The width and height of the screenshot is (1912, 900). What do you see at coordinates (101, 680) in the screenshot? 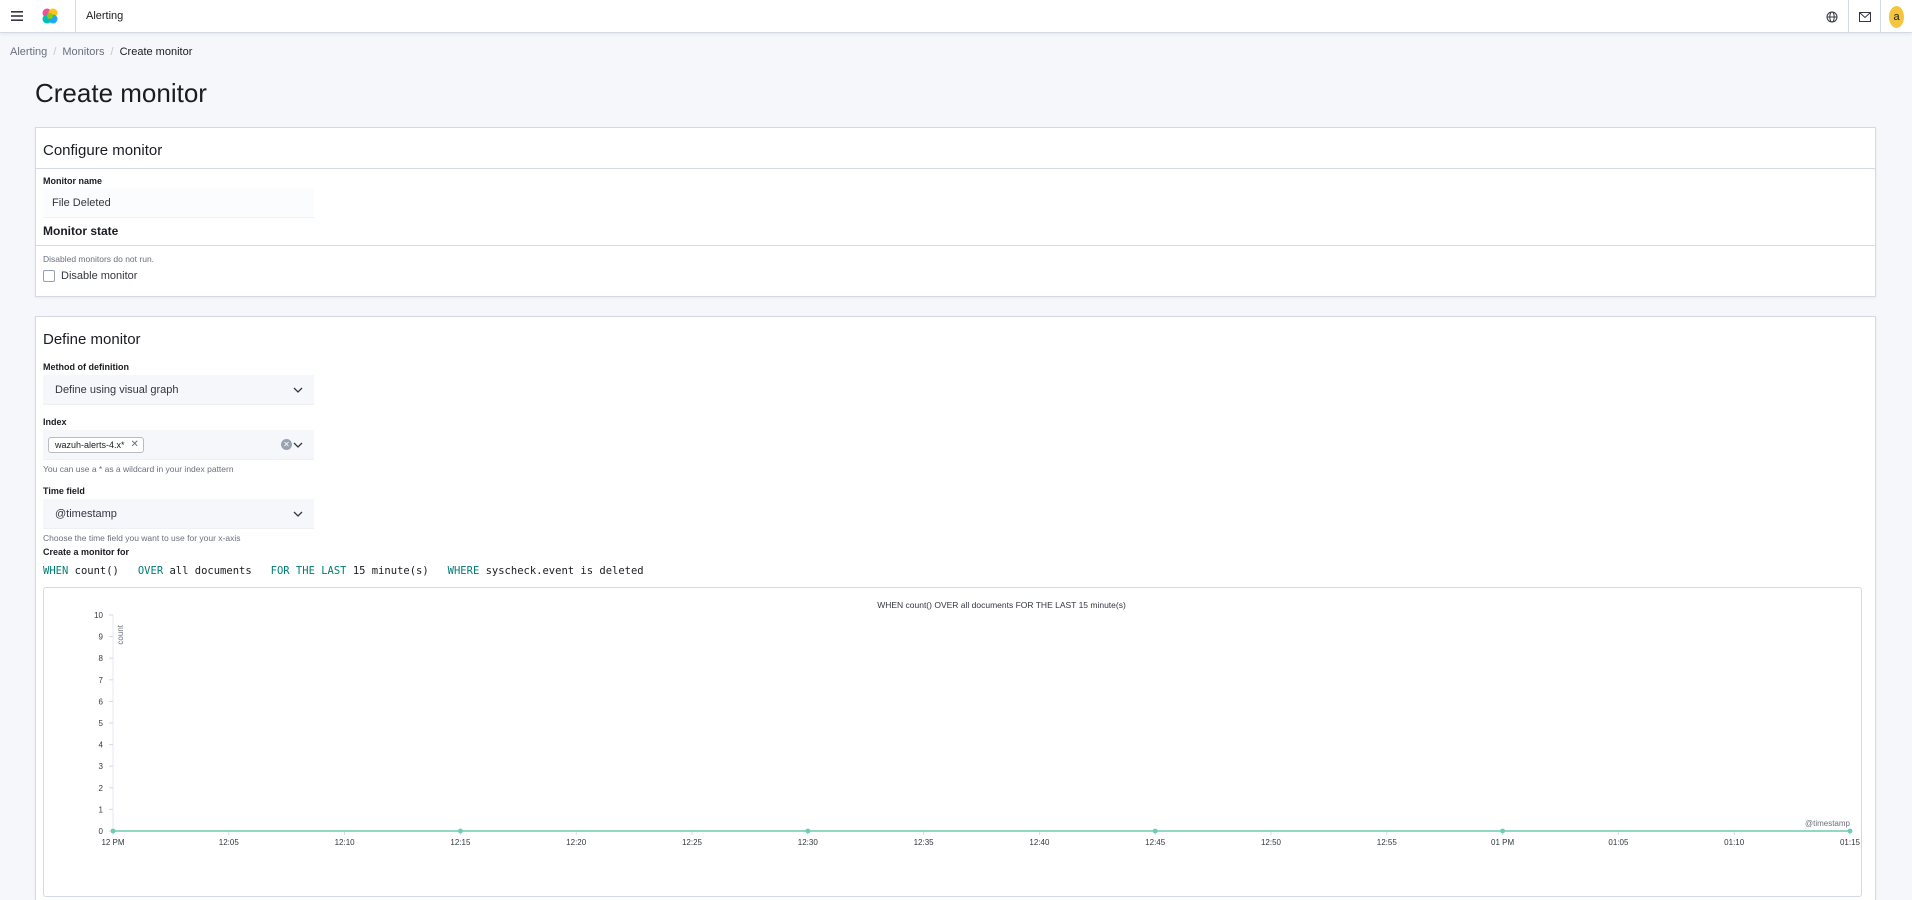
I see `y-tick-label: 7` at bounding box center [101, 680].